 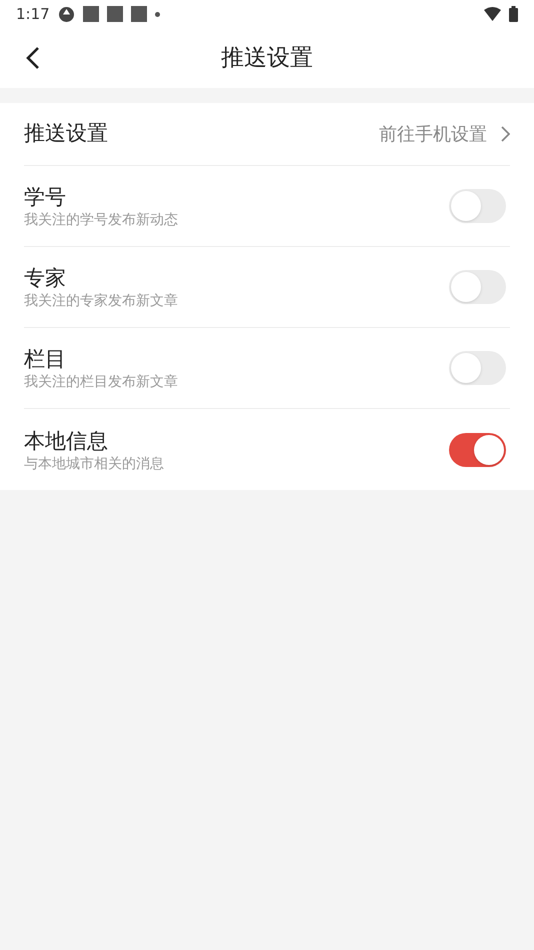 I want to click on battery-icon, so click(x=513, y=14).